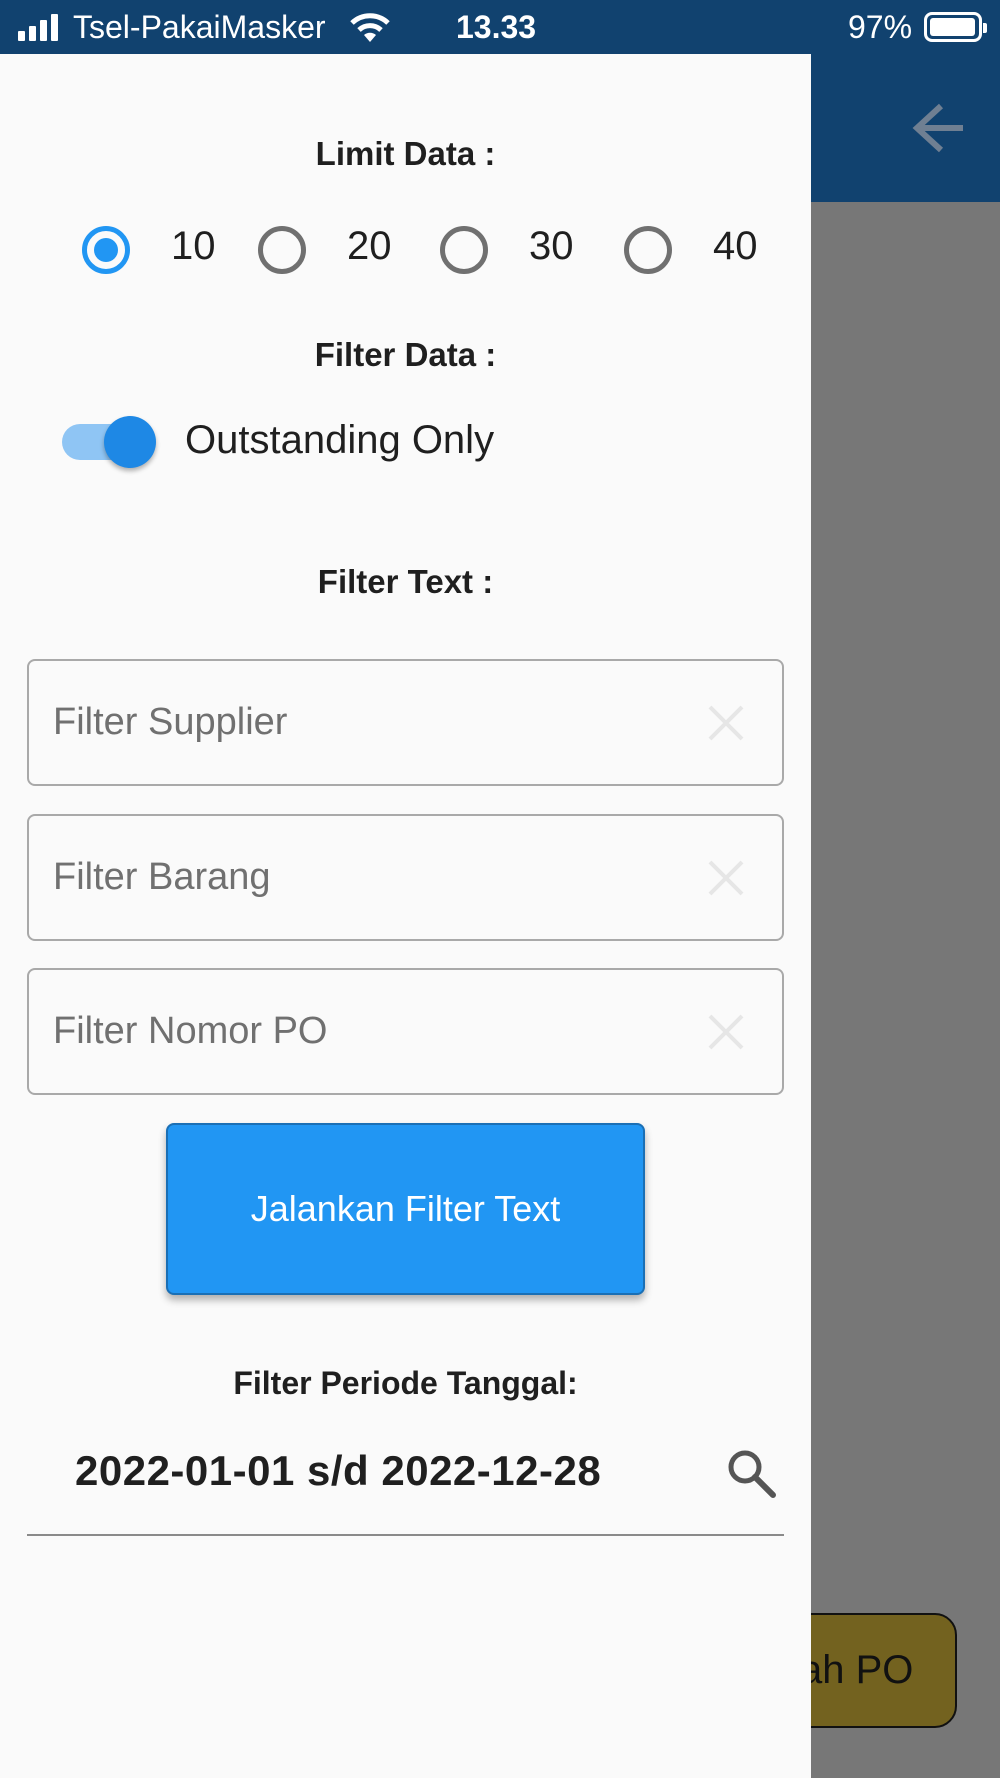 The width and height of the screenshot is (1000, 1778). What do you see at coordinates (340, 440) in the screenshot?
I see `outstanding-label: Outstanding Only` at bounding box center [340, 440].